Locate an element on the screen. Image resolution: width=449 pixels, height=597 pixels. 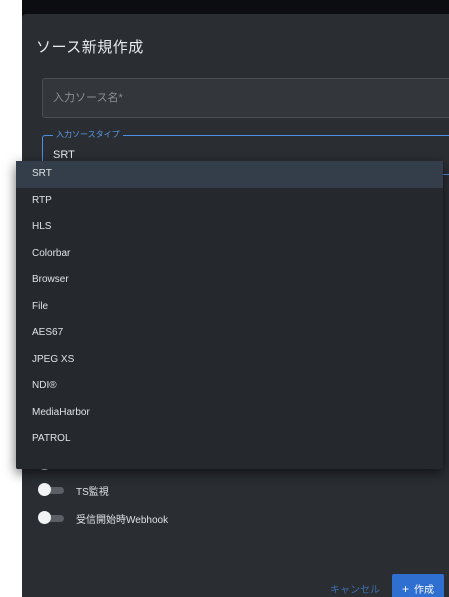
dropdown-option-hls: HLS is located at coordinates (229, 227).